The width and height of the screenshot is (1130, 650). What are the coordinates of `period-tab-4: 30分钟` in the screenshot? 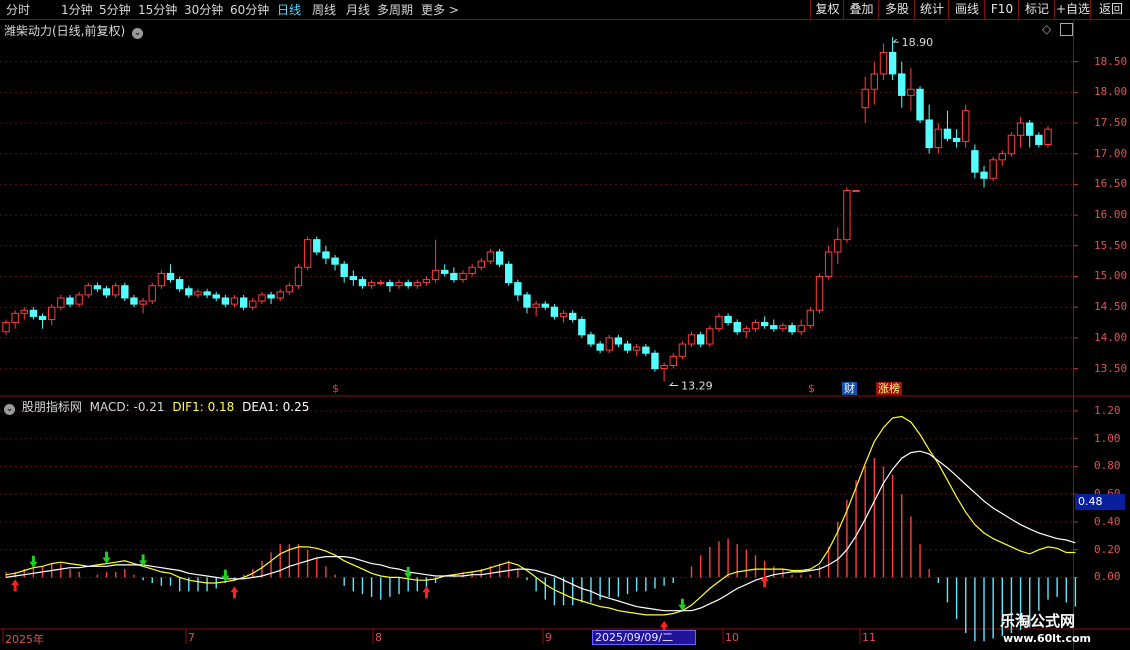 It's located at (203, 10).